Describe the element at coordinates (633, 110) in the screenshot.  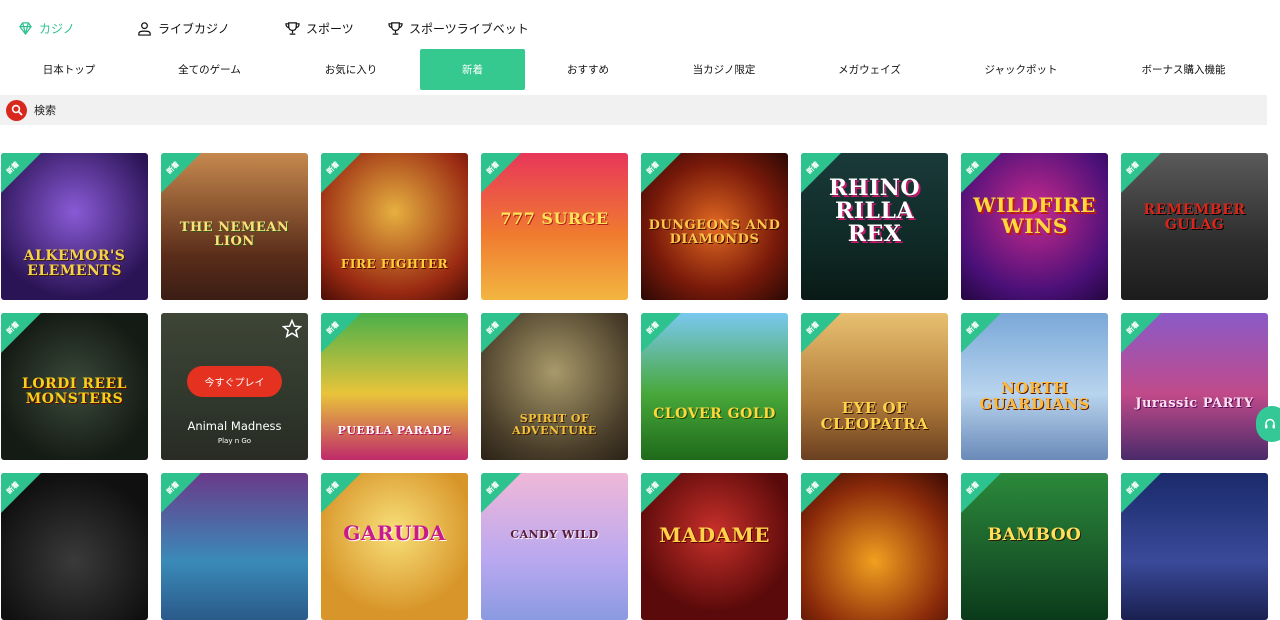
I see `search-bar: 検索` at that location.